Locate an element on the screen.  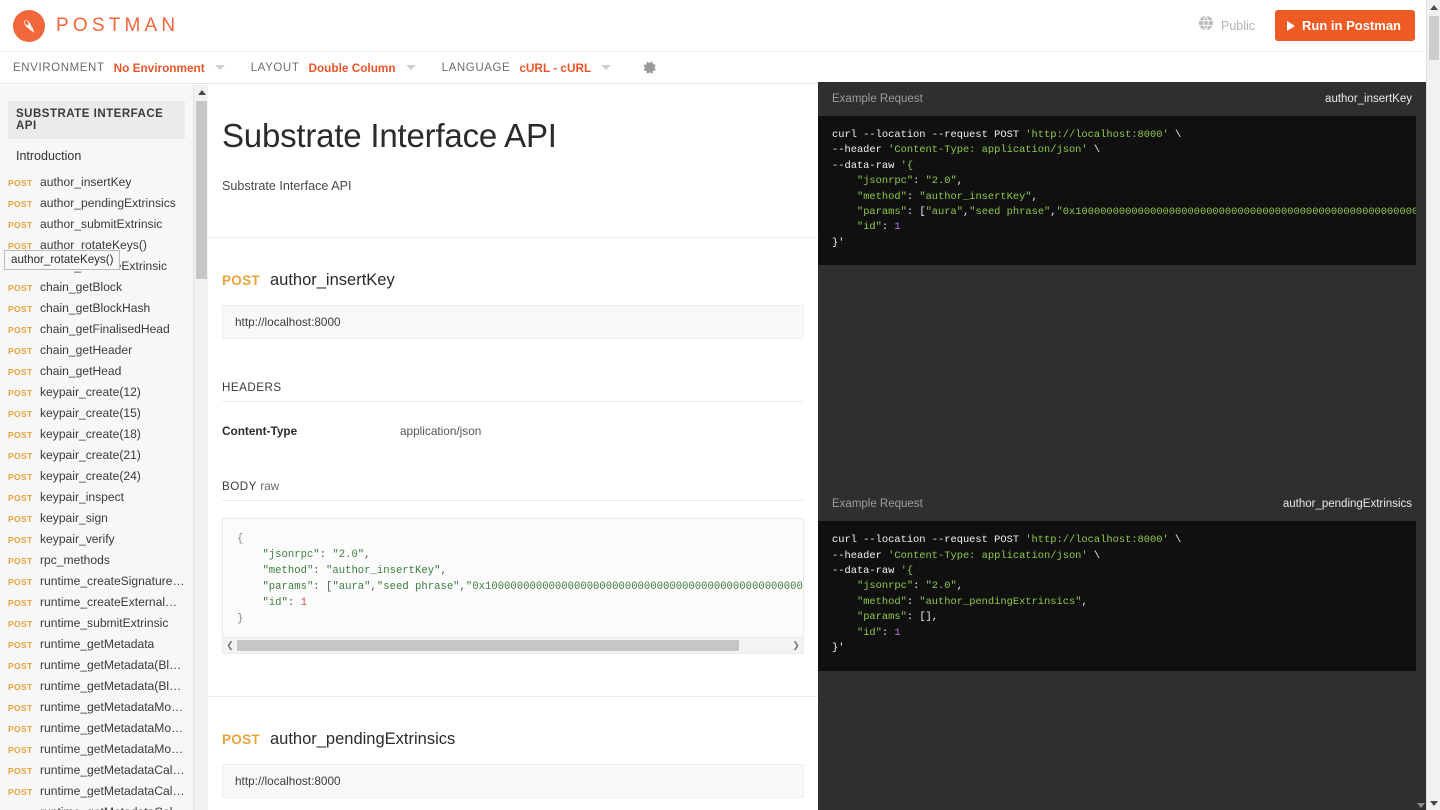
collection-title: SUBSTRATE INTERFACE API is located at coordinates (96, 120).